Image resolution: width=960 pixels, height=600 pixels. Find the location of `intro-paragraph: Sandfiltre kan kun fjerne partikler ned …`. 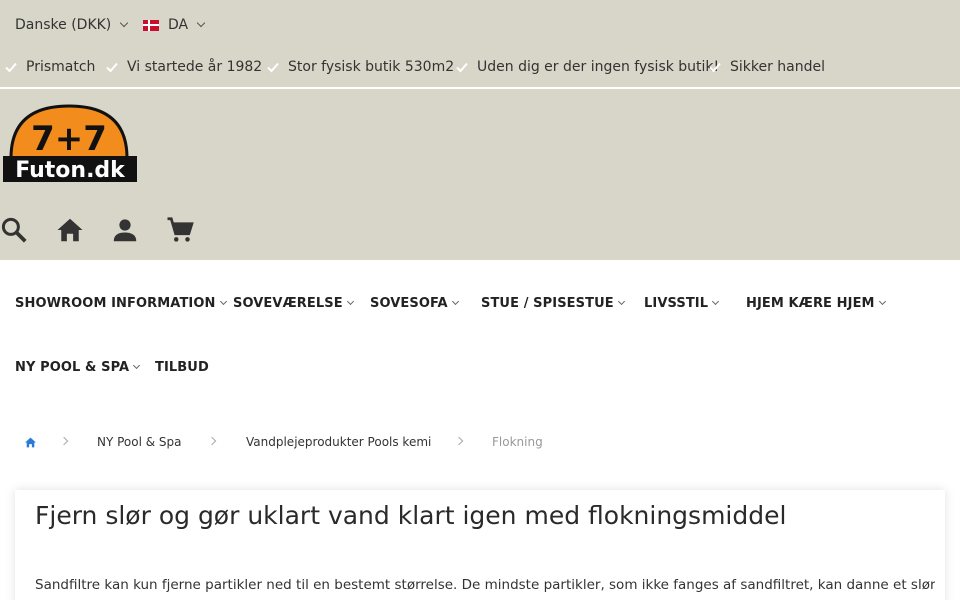

intro-paragraph: Sandfiltre kan kun fjerne partikler ned … is located at coordinates (485, 585).